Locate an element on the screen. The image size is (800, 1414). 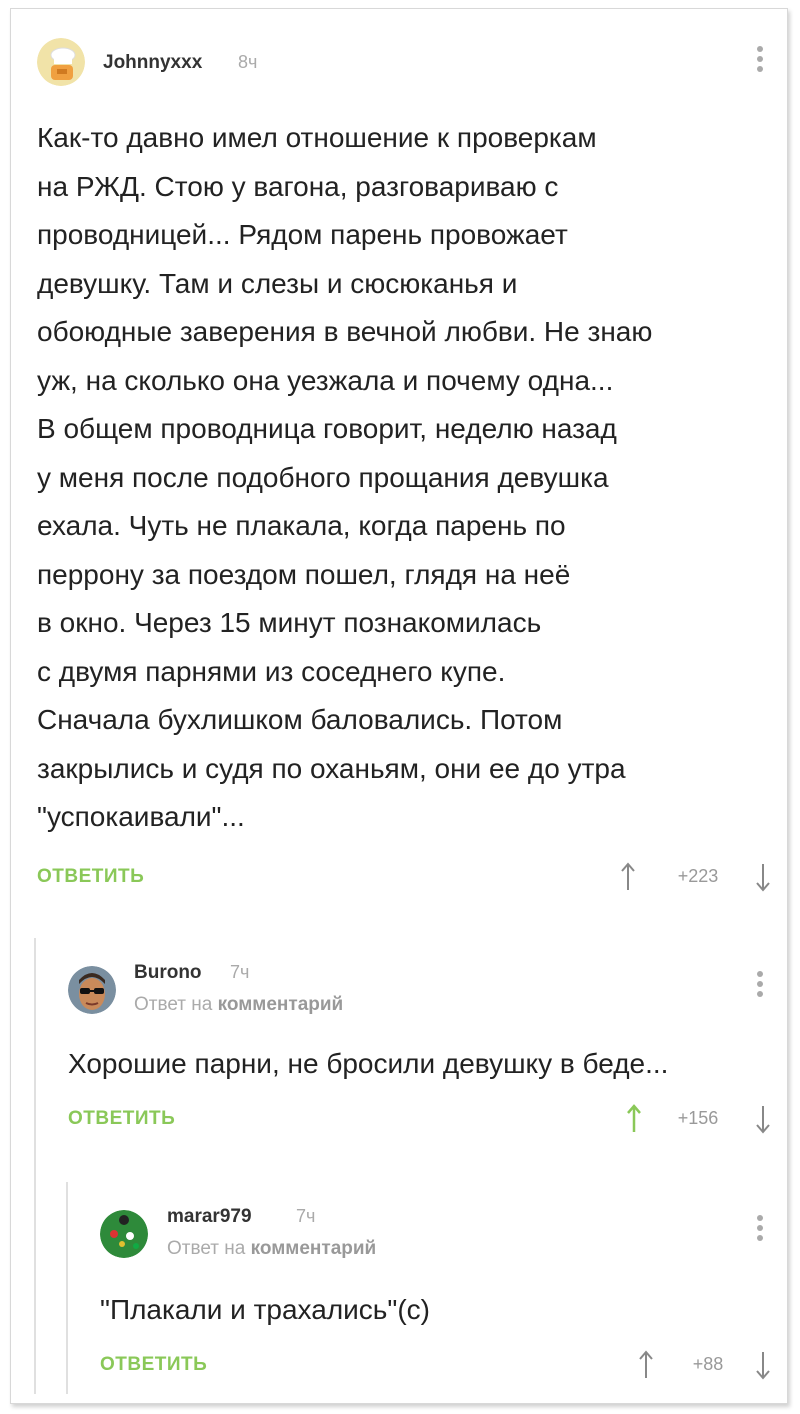
comment-time: 8ч is located at coordinates (248, 62).